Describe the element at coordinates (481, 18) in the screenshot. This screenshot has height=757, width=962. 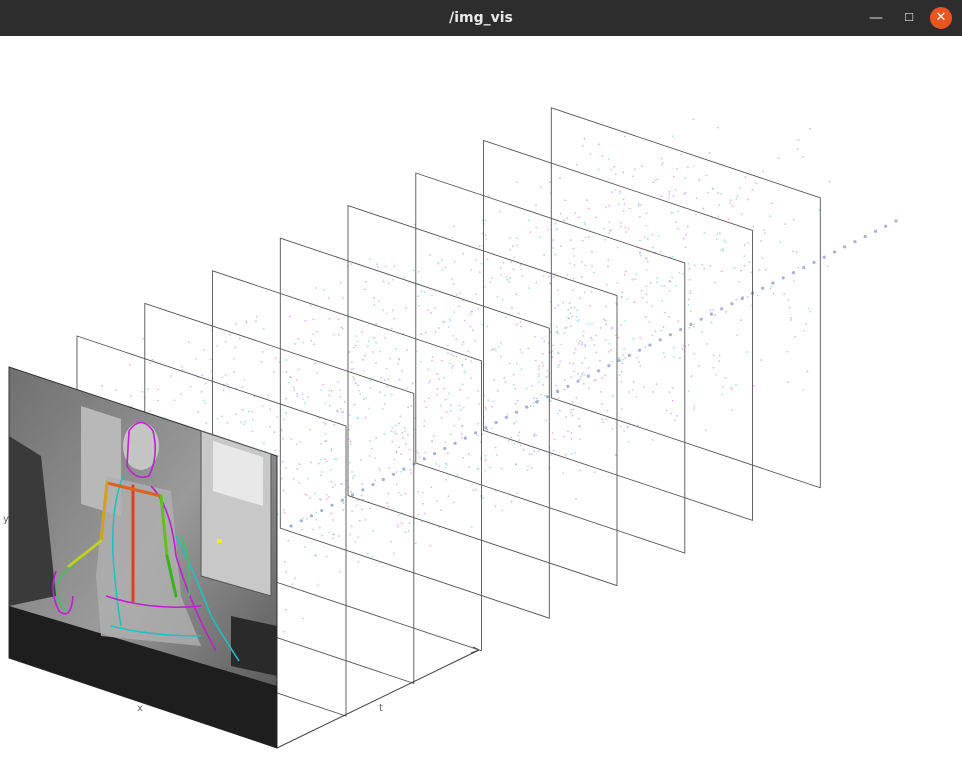
I see `title-bar: /img_vis — ☐ ✕` at that location.